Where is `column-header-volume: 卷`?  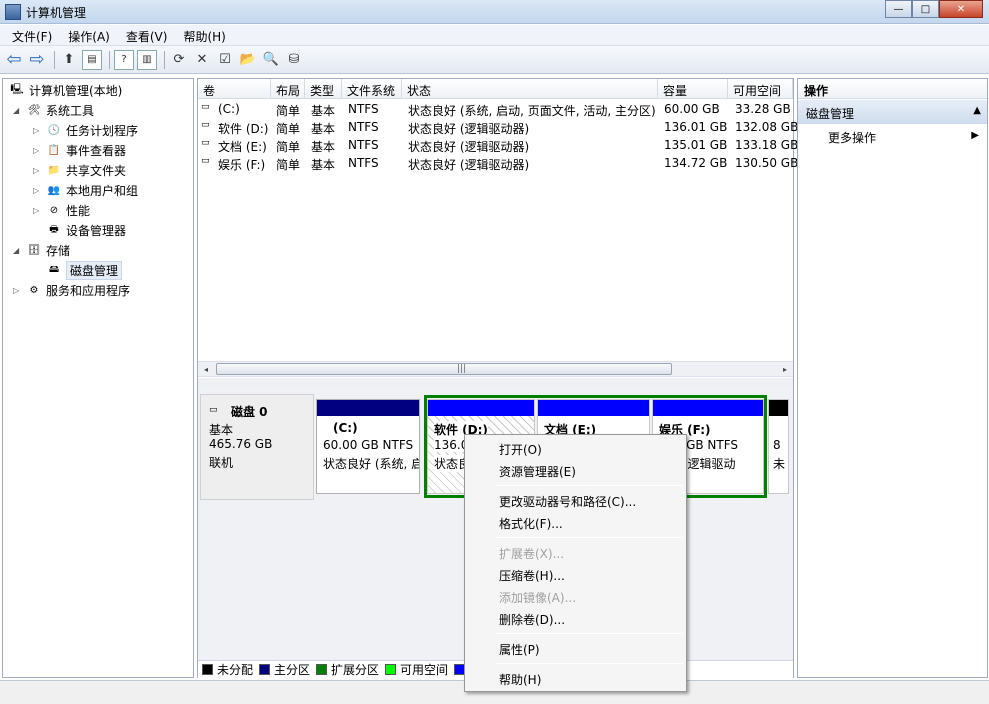 column-header-volume: 卷 is located at coordinates (234, 89).